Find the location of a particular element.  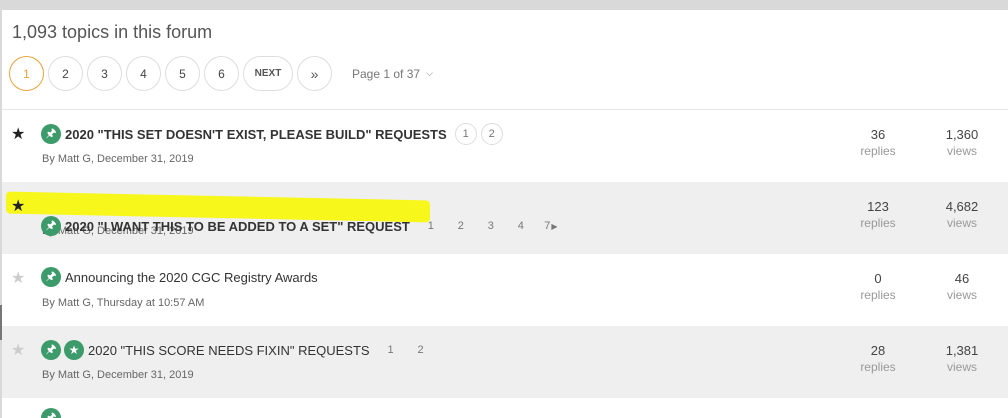

chevron-down-icon: ⌵ is located at coordinates (429, 73).